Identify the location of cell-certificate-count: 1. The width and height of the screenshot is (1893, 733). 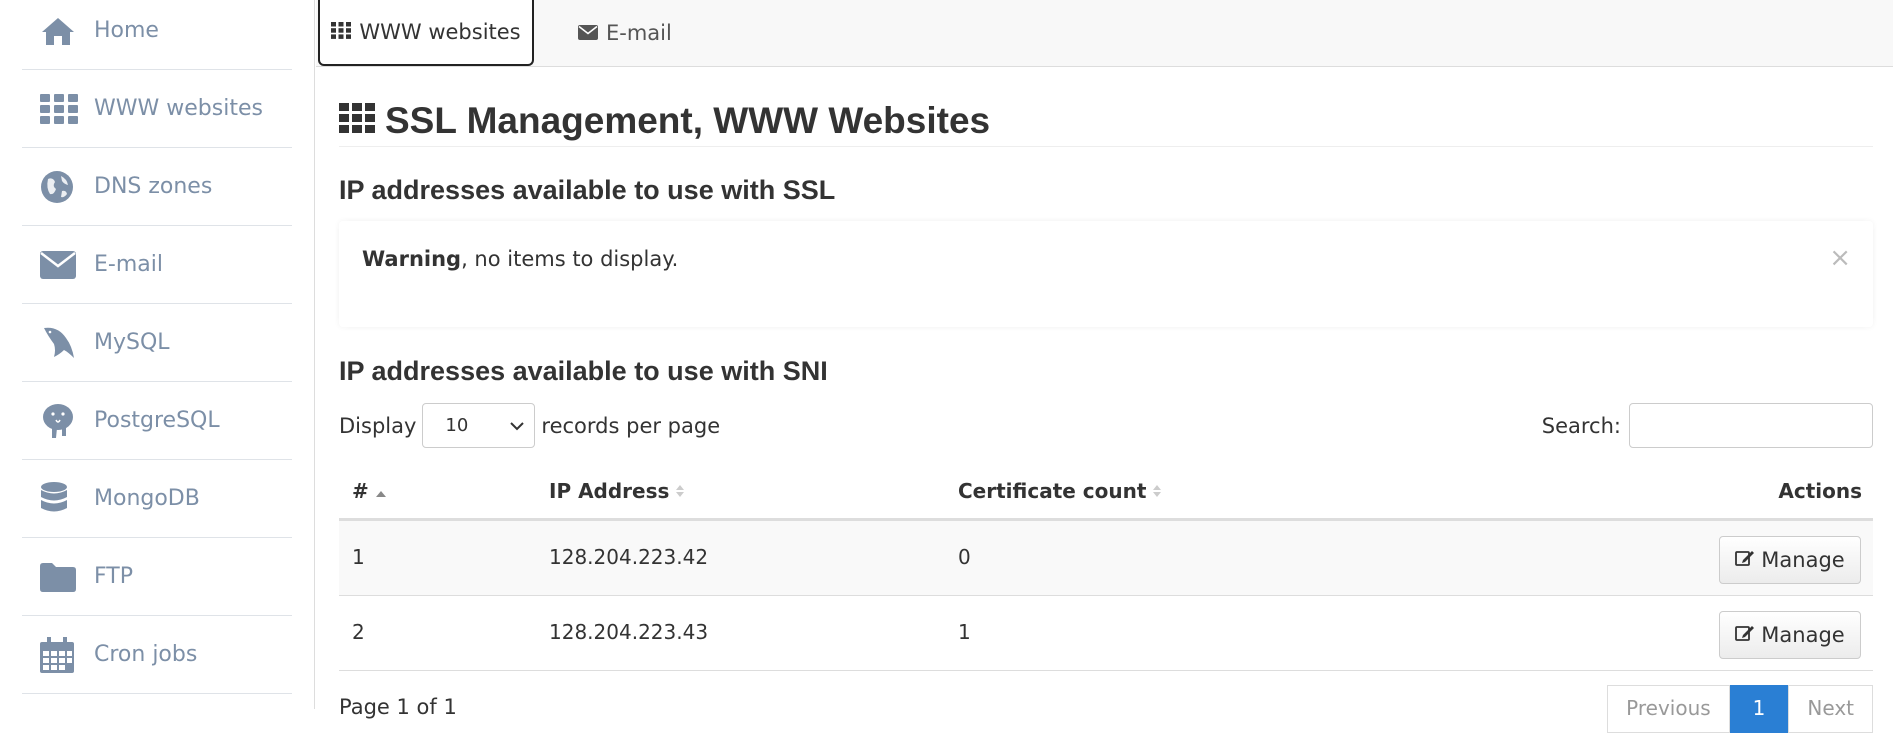
(964, 632).